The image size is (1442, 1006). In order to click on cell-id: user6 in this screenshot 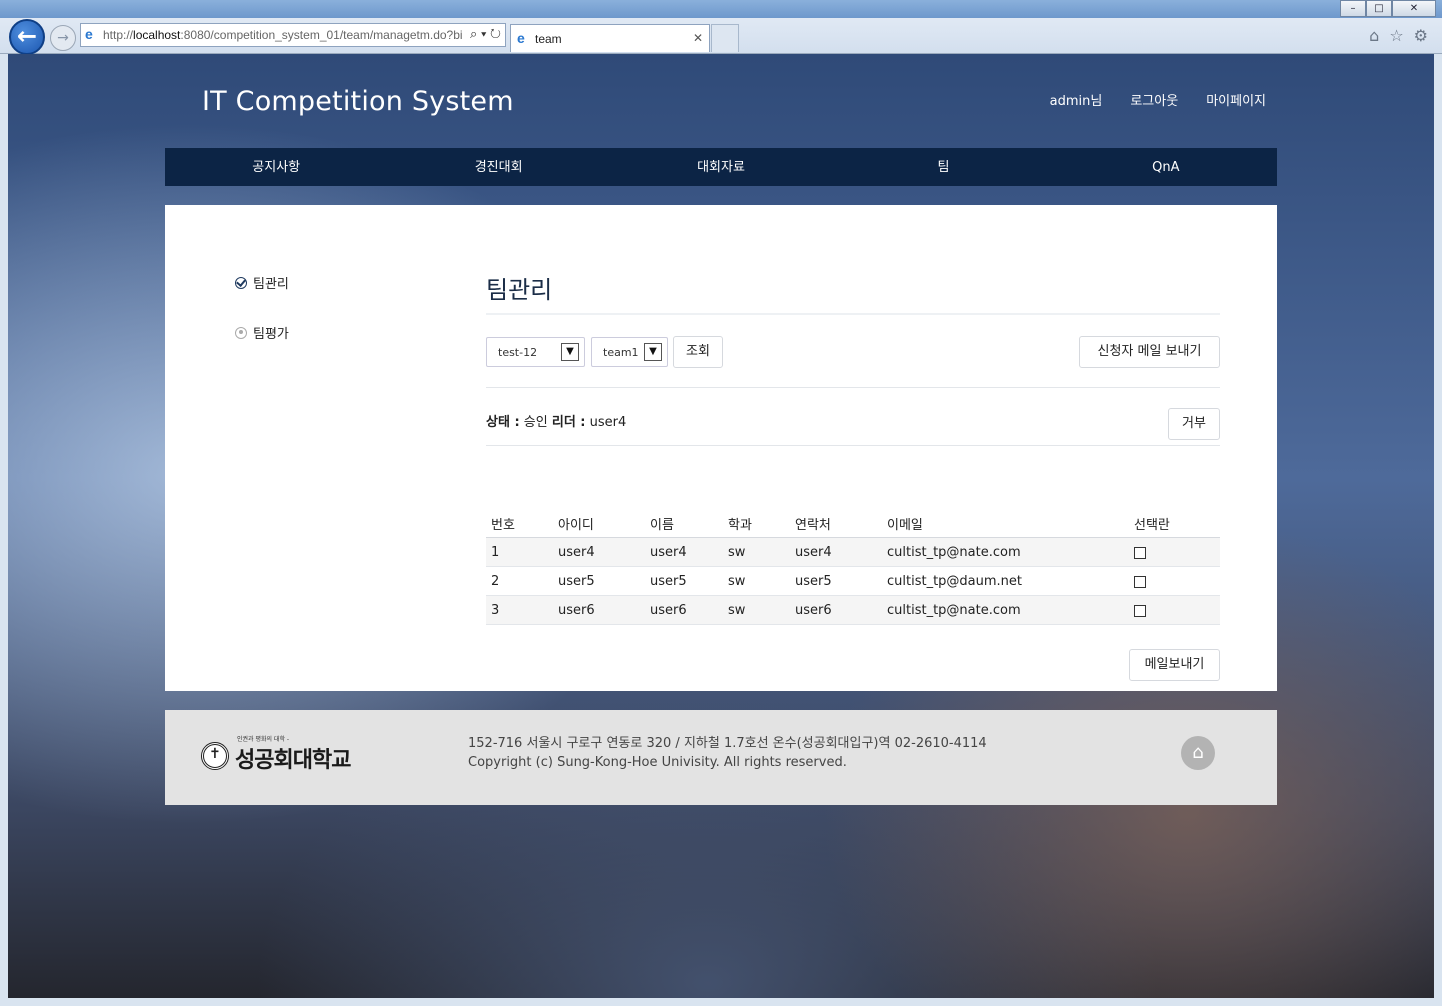, I will do `click(599, 610)`.